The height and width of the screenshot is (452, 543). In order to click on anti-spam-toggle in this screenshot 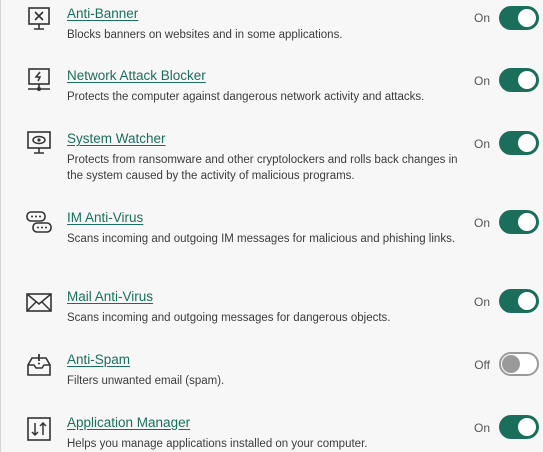, I will do `click(519, 364)`.